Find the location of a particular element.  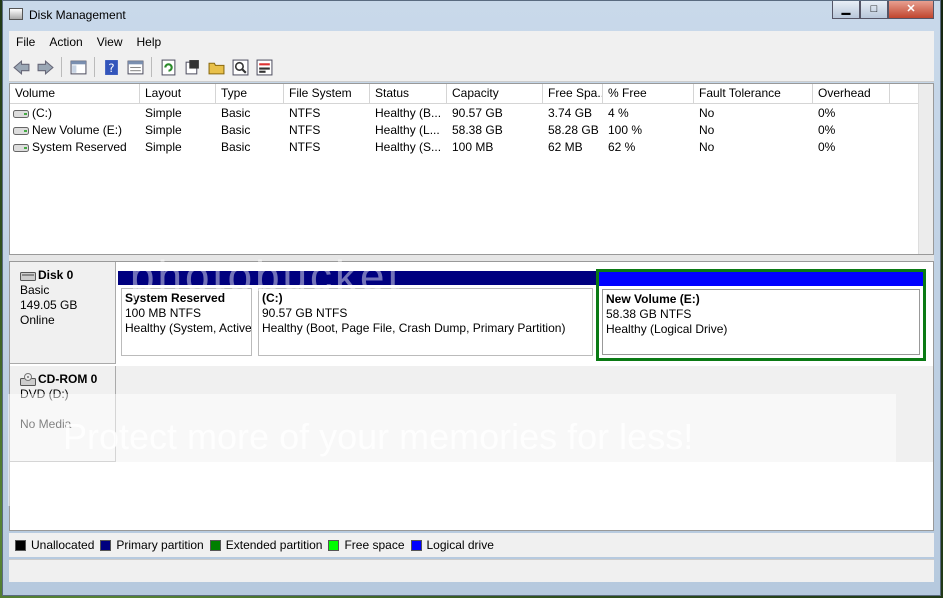

column-fault-tolerance: Fault Tolerance is located at coordinates (753, 93).